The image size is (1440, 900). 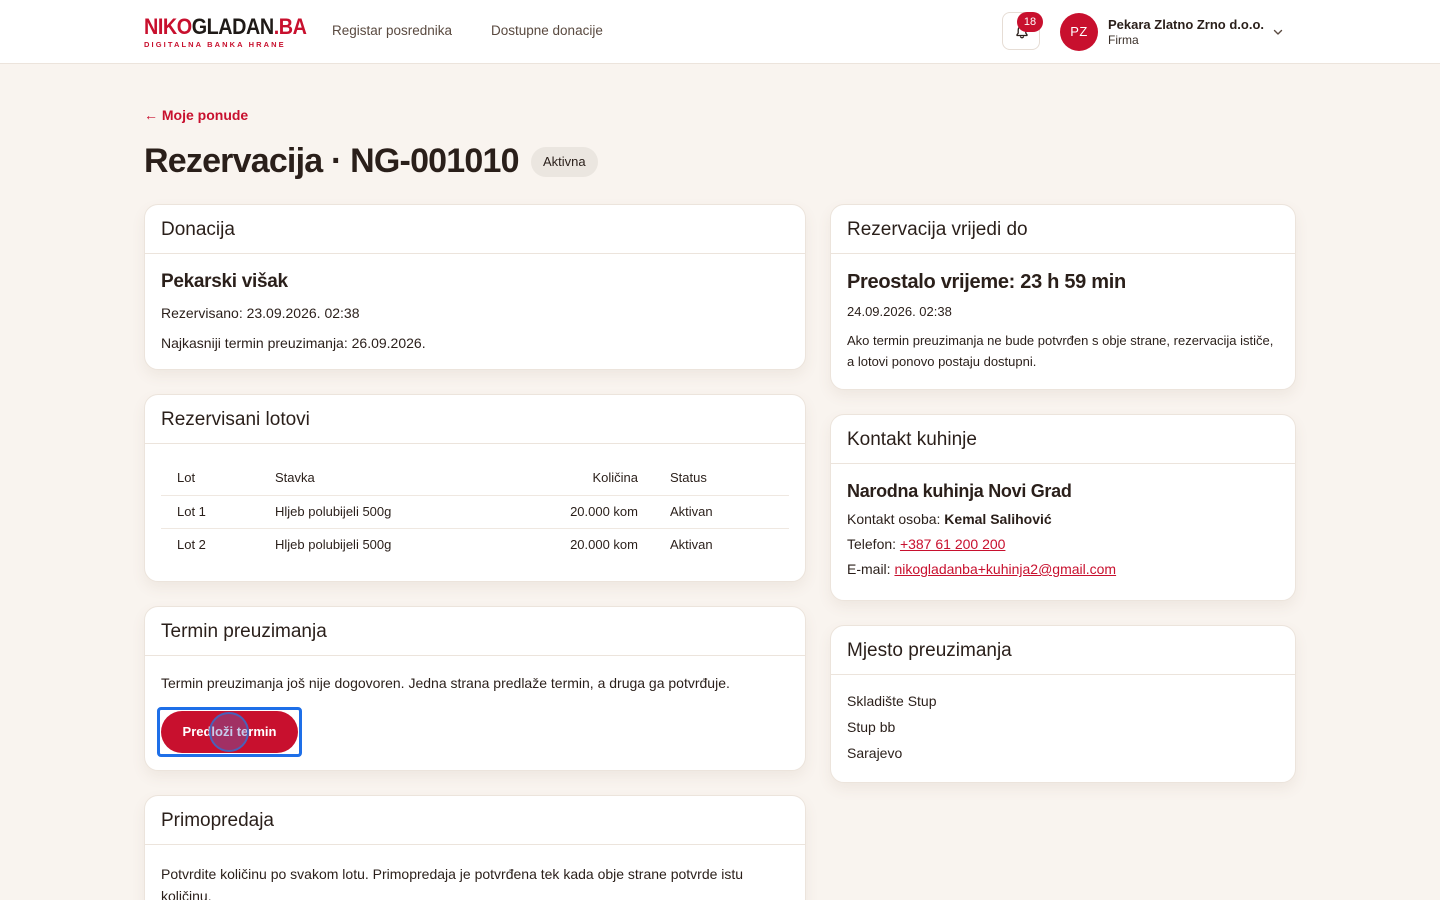 I want to click on kitchen-email: E-mail: nikogladanba+kuhinja2@gmail.com, so click(x=982, y=569).